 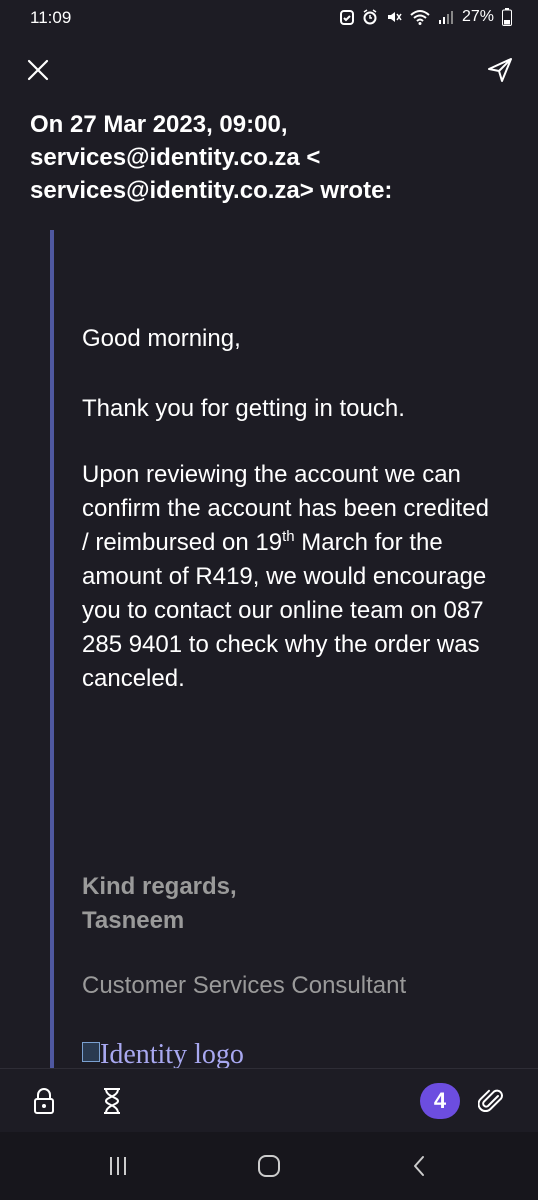 I want to click on battery-icon, so click(x=507, y=17).